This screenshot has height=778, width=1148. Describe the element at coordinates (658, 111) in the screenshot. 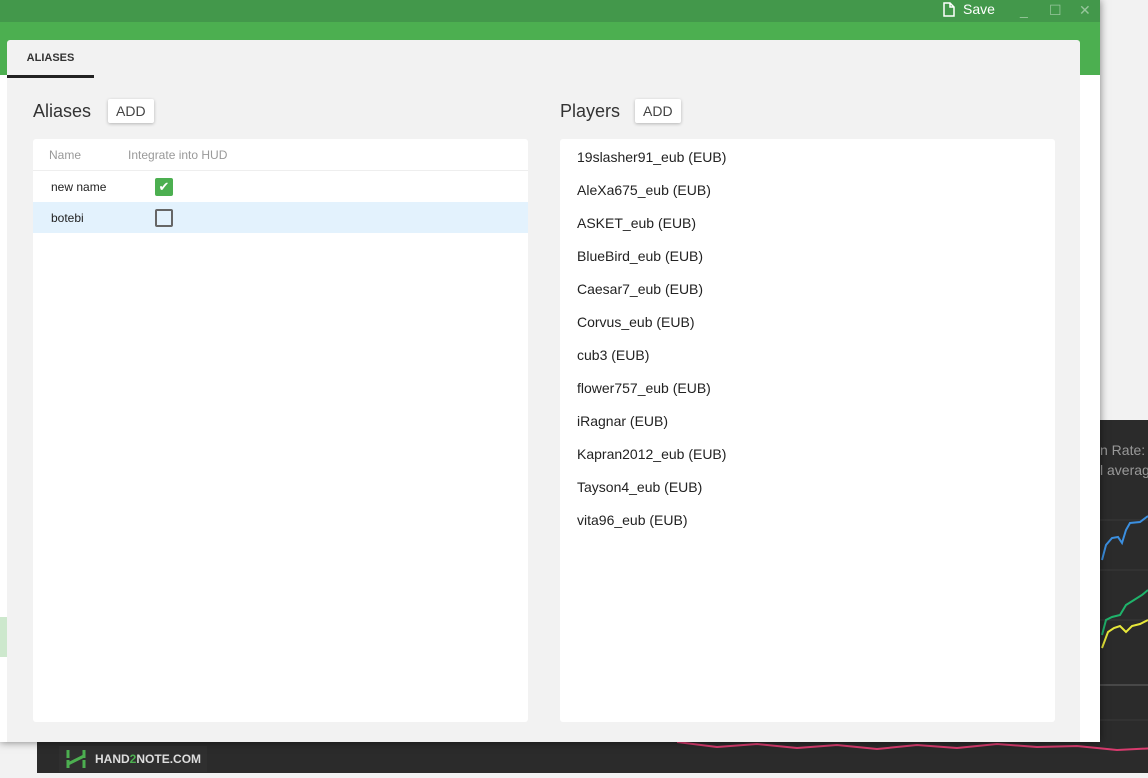

I see `add-player-button: ADD` at that location.